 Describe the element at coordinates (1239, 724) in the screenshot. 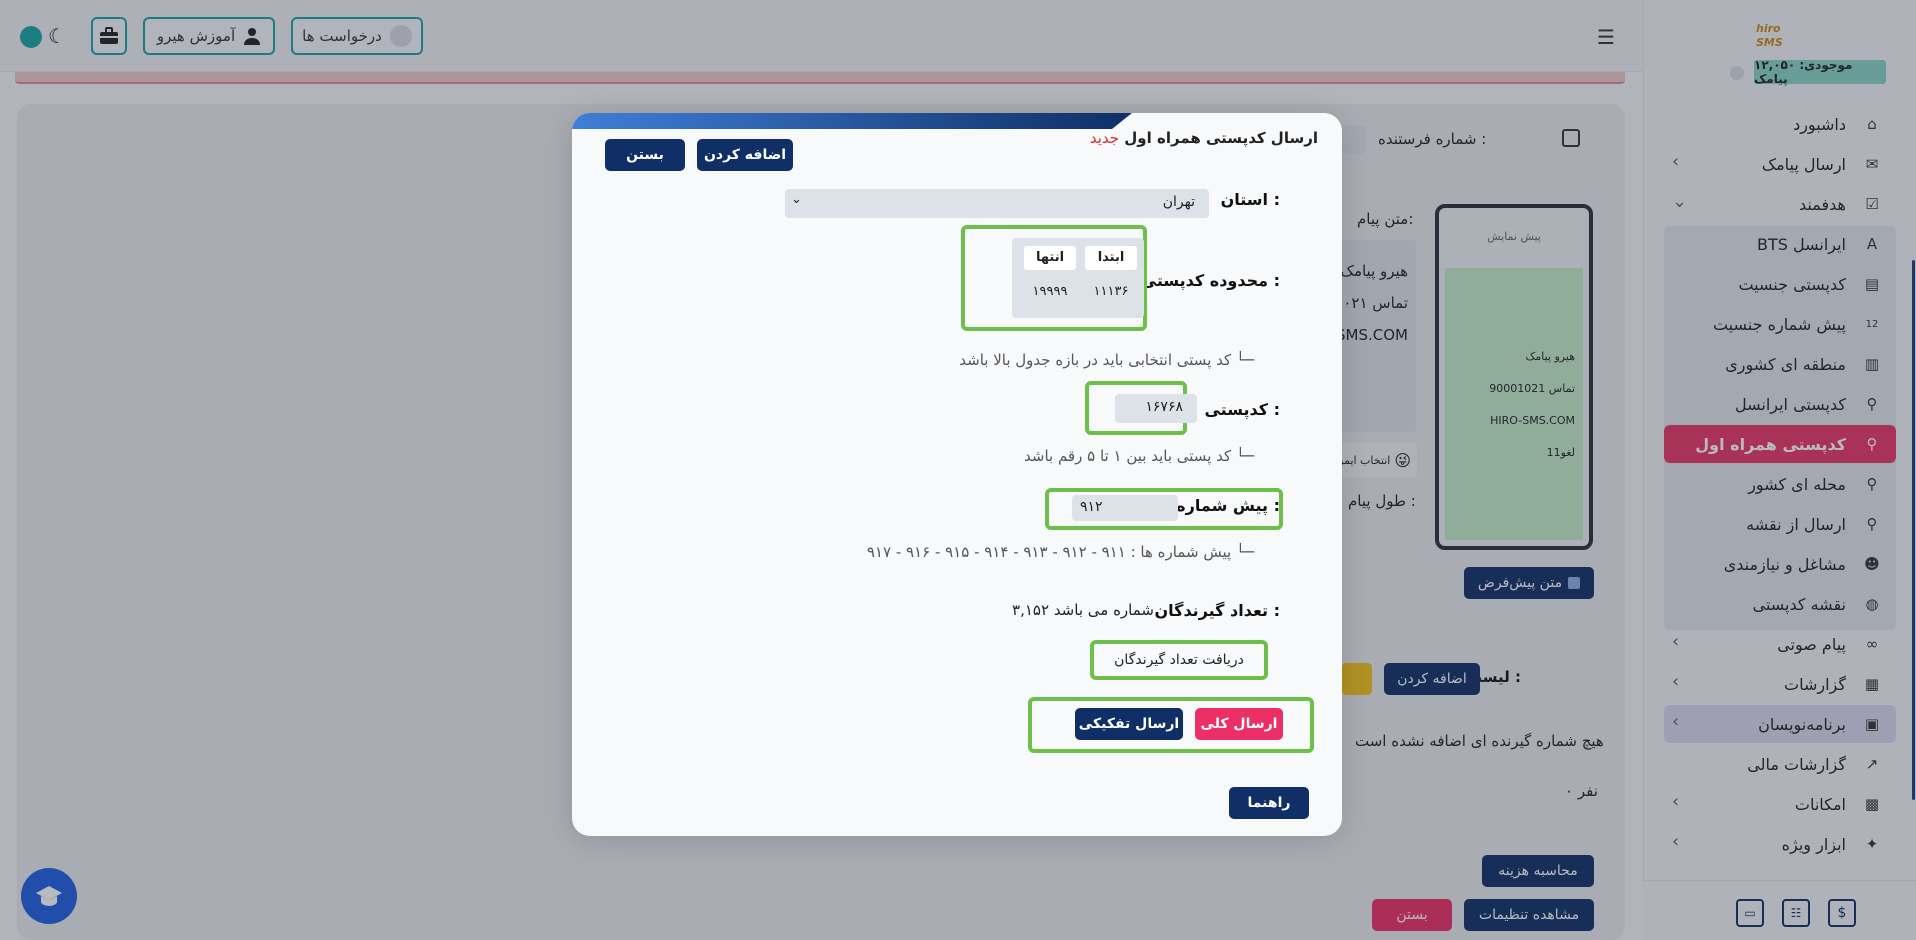

I see `send-all-button: ارسال کلی` at that location.